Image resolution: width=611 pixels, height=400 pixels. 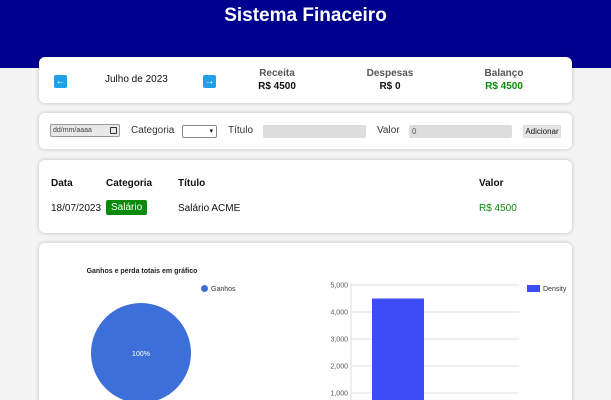 I want to click on receita-label: Receita, so click(x=277, y=73).